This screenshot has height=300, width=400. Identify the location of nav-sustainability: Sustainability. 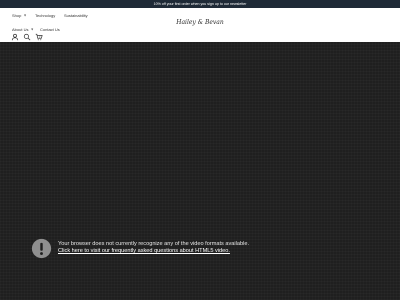
(76, 15).